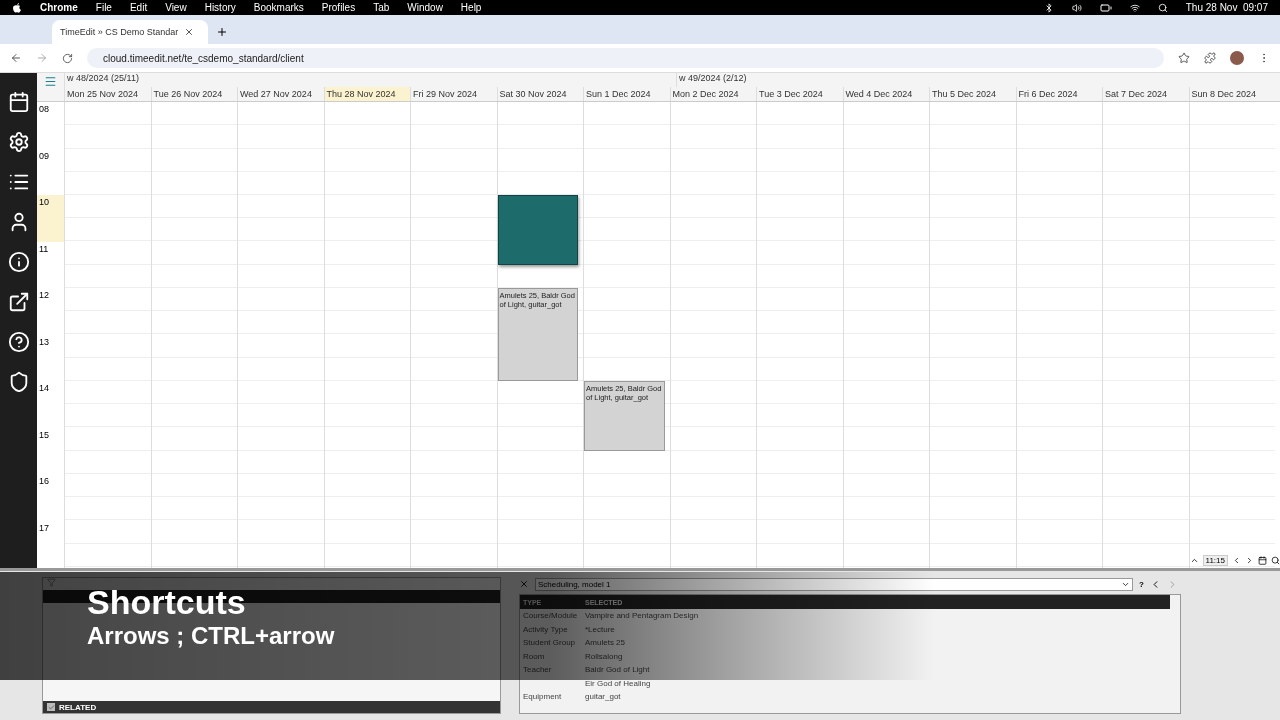  Describe the element at coordinates (278, 7) in the screenshot. I see `menu-item: Bookmarks` at that location.